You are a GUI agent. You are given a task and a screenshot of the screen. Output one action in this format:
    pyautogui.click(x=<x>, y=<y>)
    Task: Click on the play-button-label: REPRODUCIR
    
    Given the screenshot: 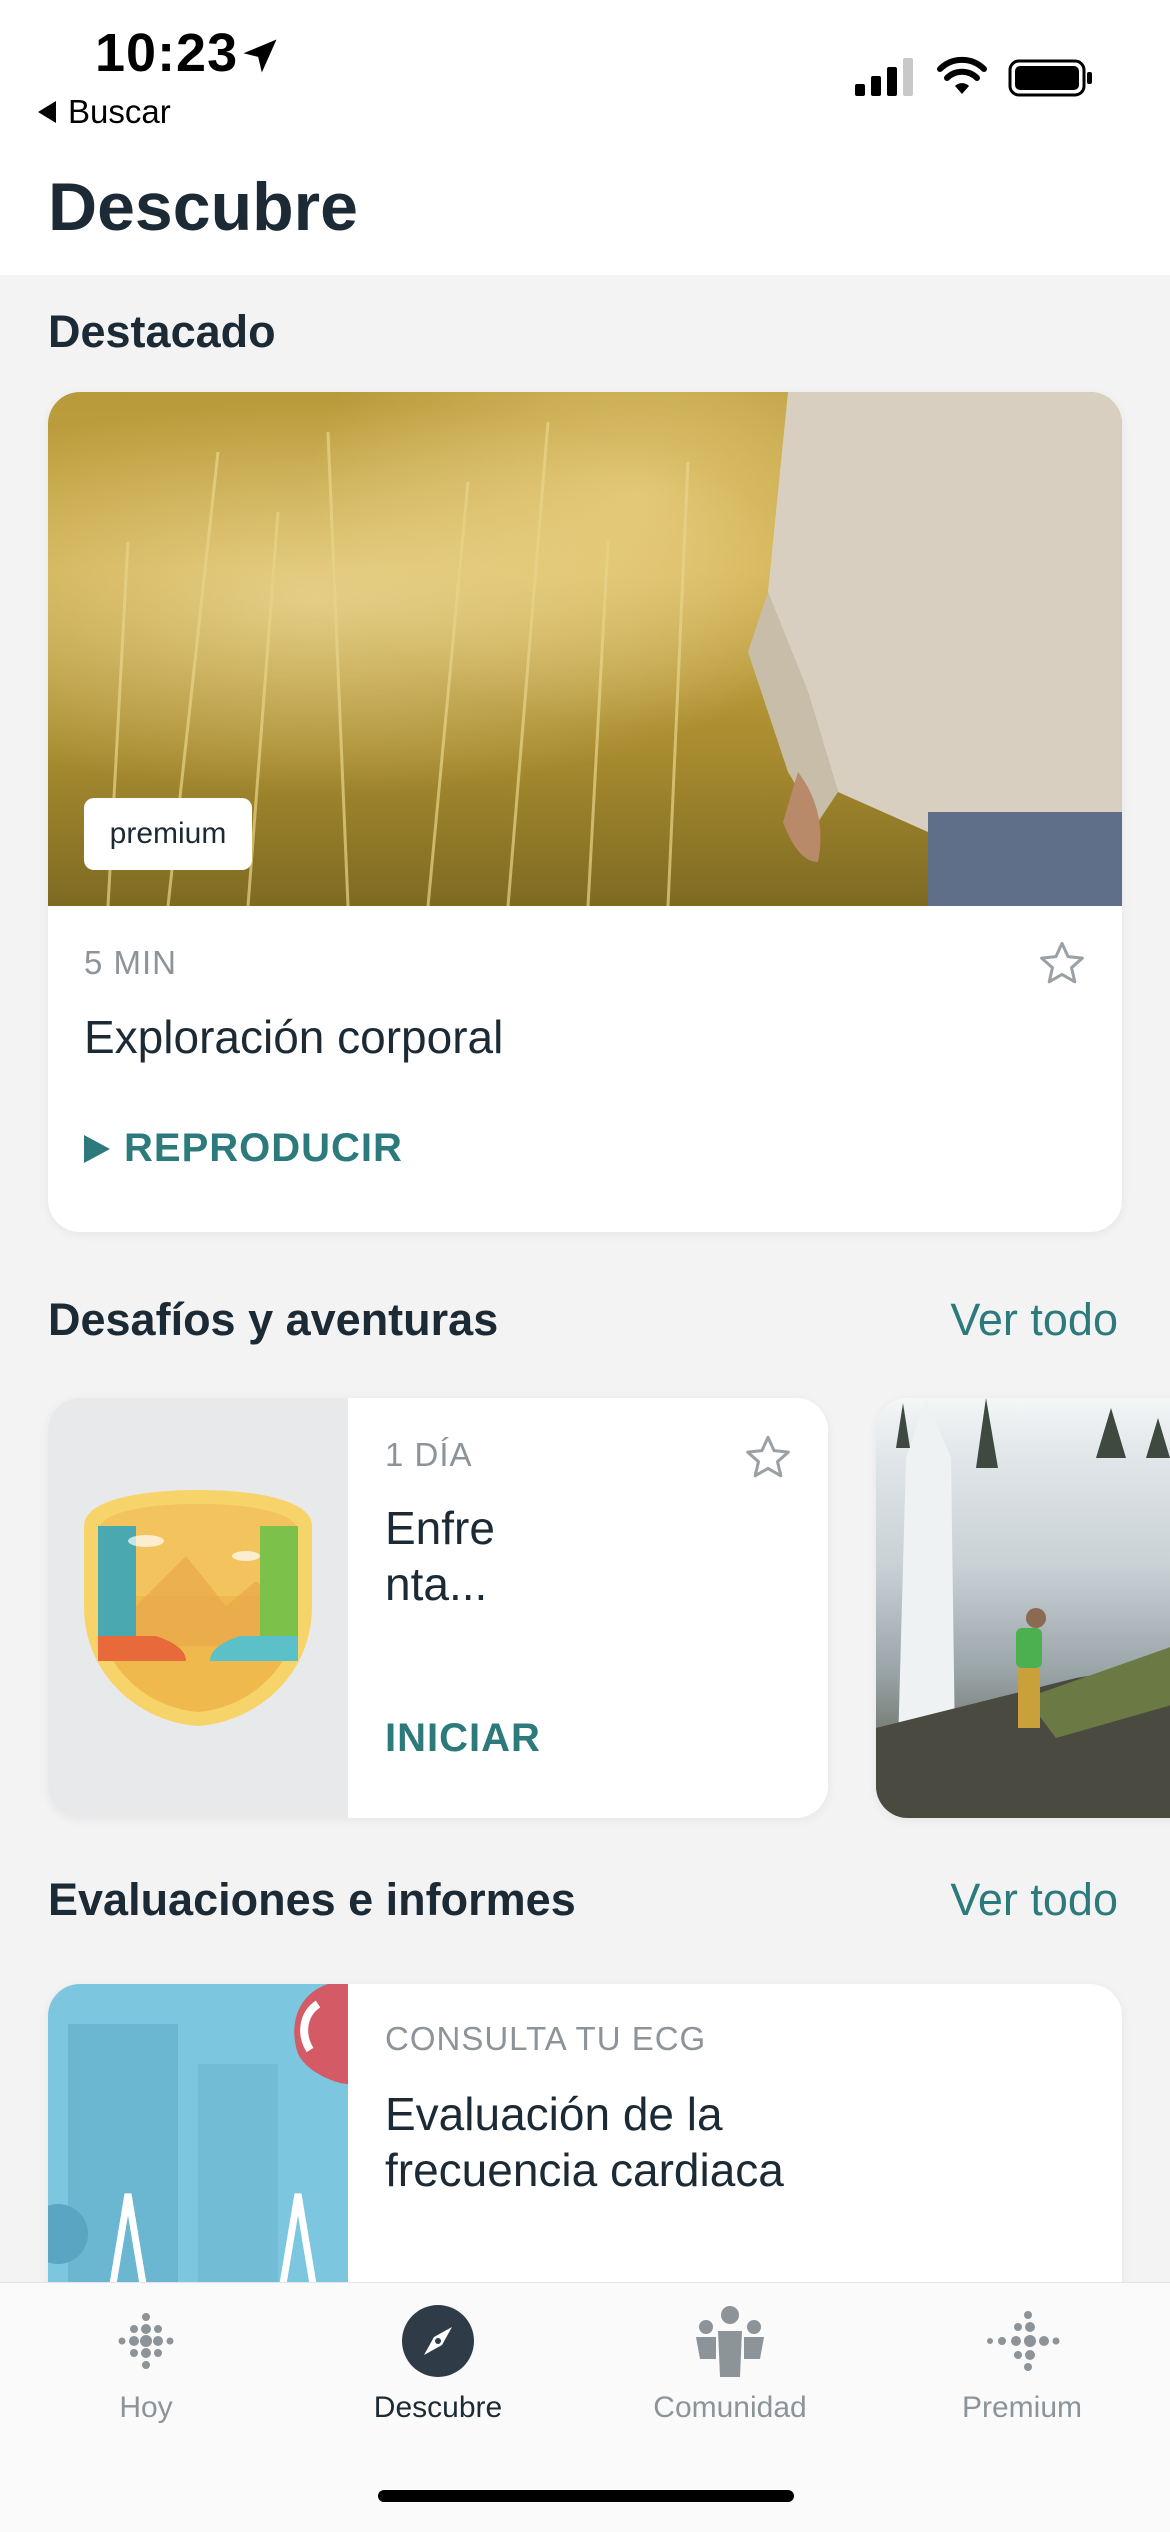 What is the action you would take?
    pyautogui.click(x=263, y=1148)
    